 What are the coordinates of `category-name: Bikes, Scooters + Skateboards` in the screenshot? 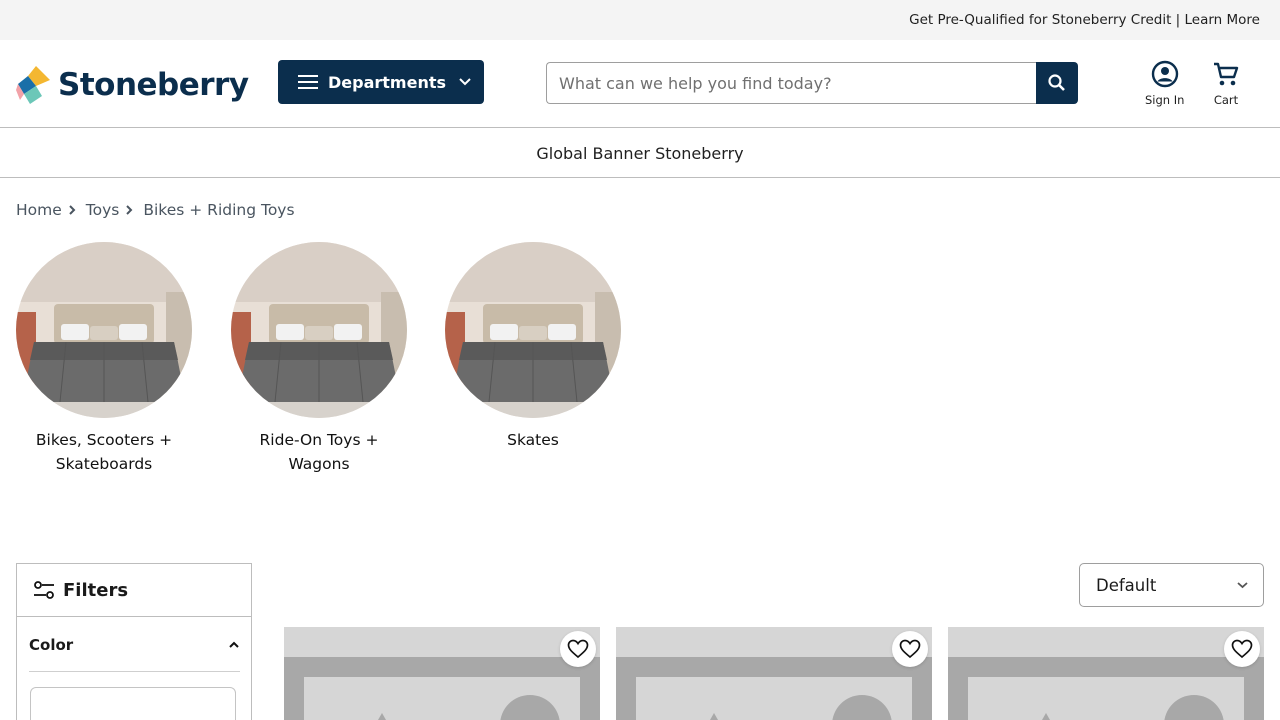 It's located at (104, 452).